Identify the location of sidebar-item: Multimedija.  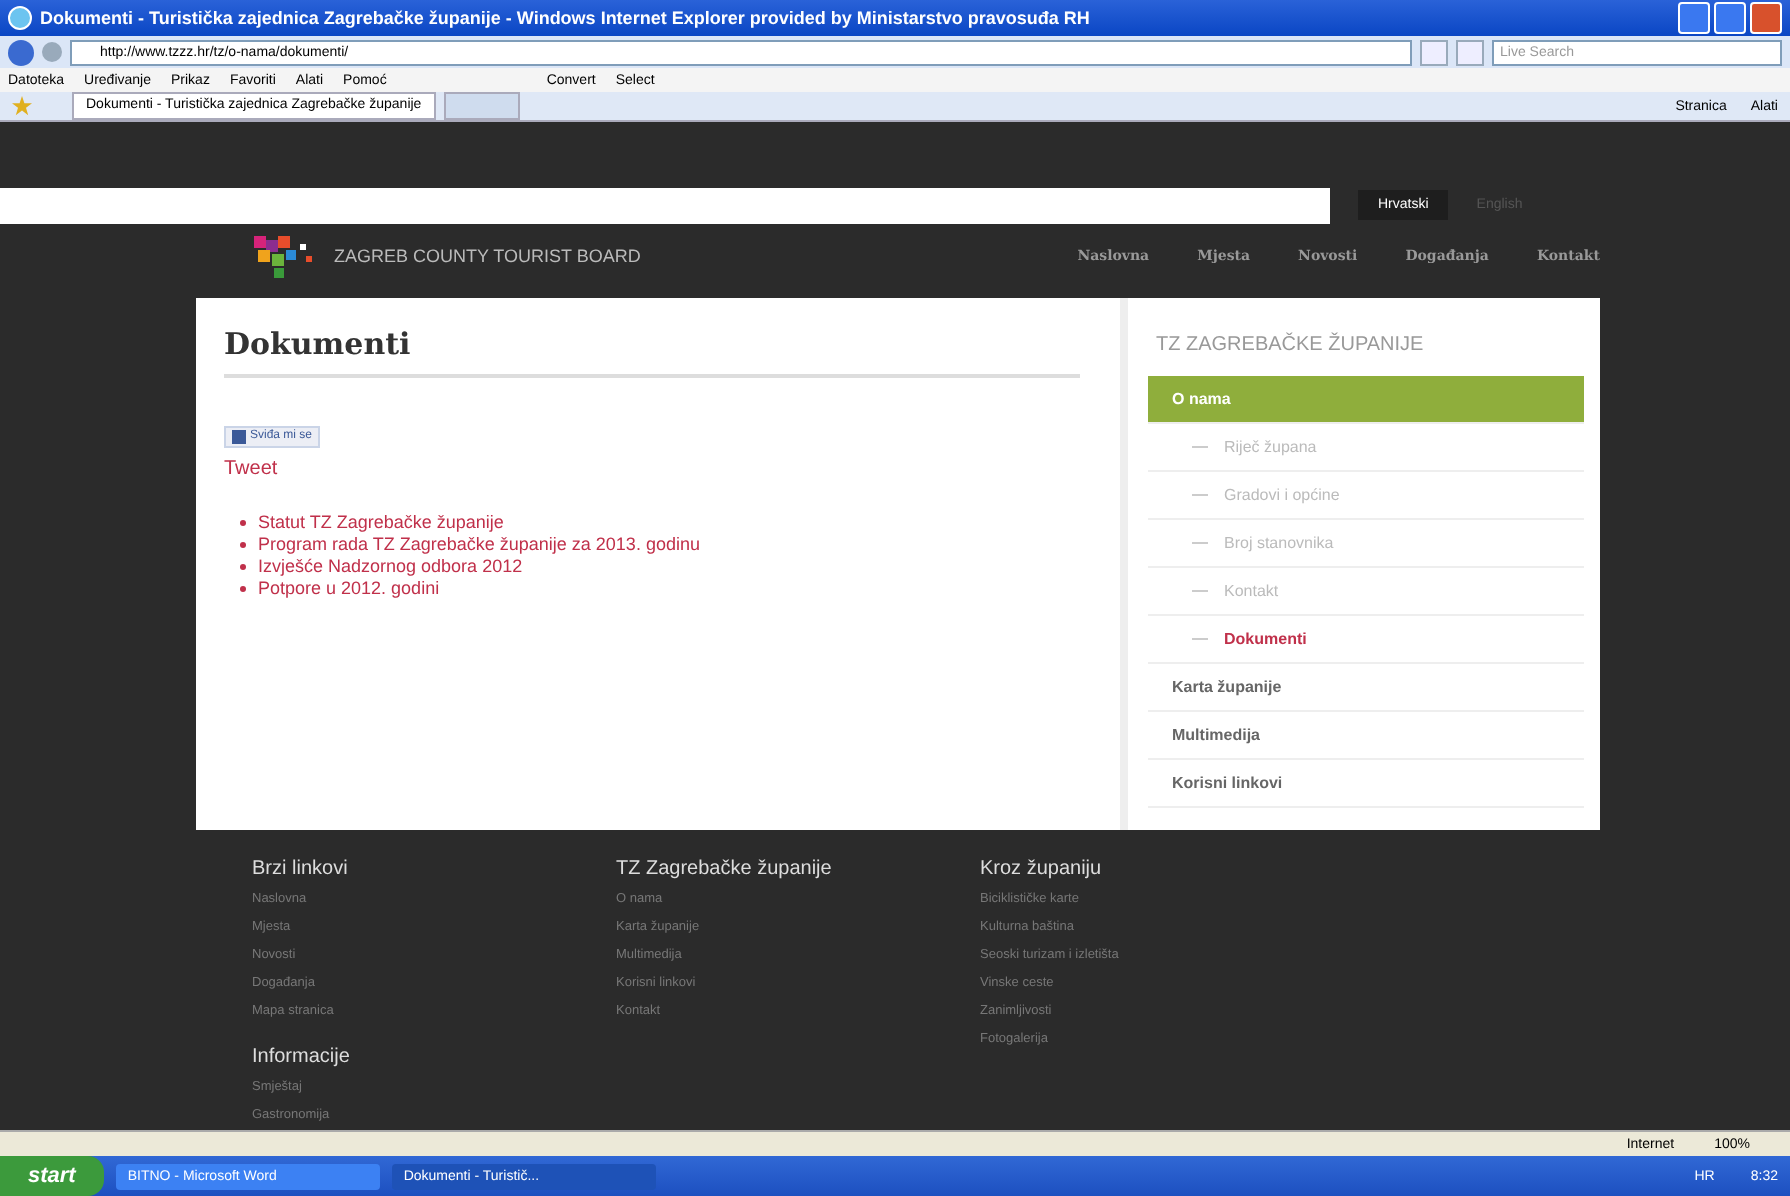
(1366, 735).